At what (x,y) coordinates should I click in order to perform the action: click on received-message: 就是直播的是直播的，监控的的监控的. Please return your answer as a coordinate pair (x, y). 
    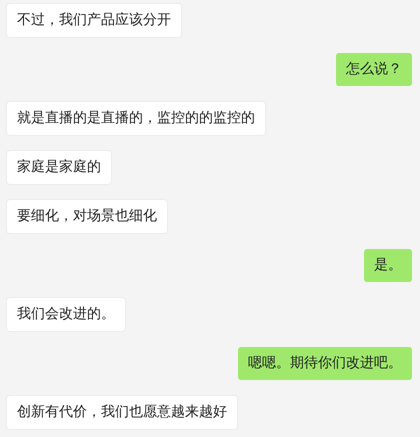
    Looking at the image, I should click on (136, 118).